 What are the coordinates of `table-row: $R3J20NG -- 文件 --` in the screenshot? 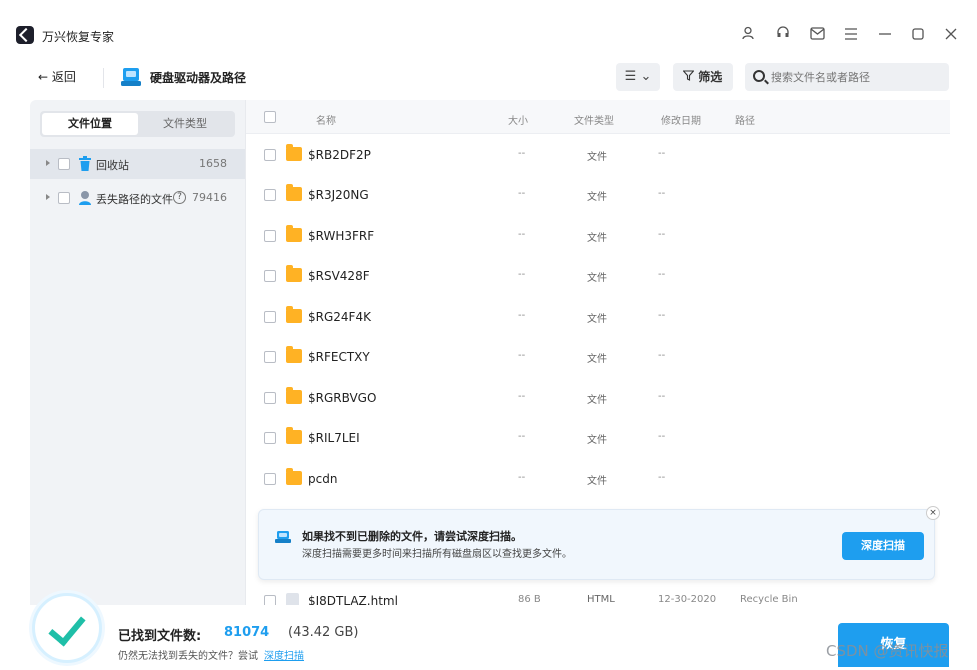 It's located at (598, 195).